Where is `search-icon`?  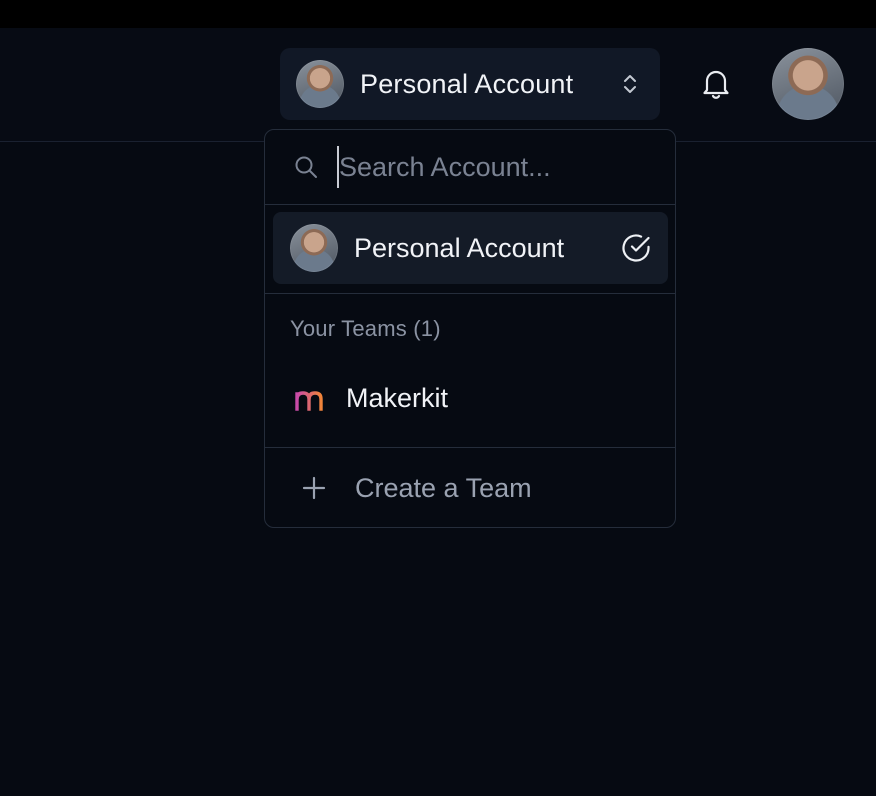 search-icon is located at coordinates (306, 167).